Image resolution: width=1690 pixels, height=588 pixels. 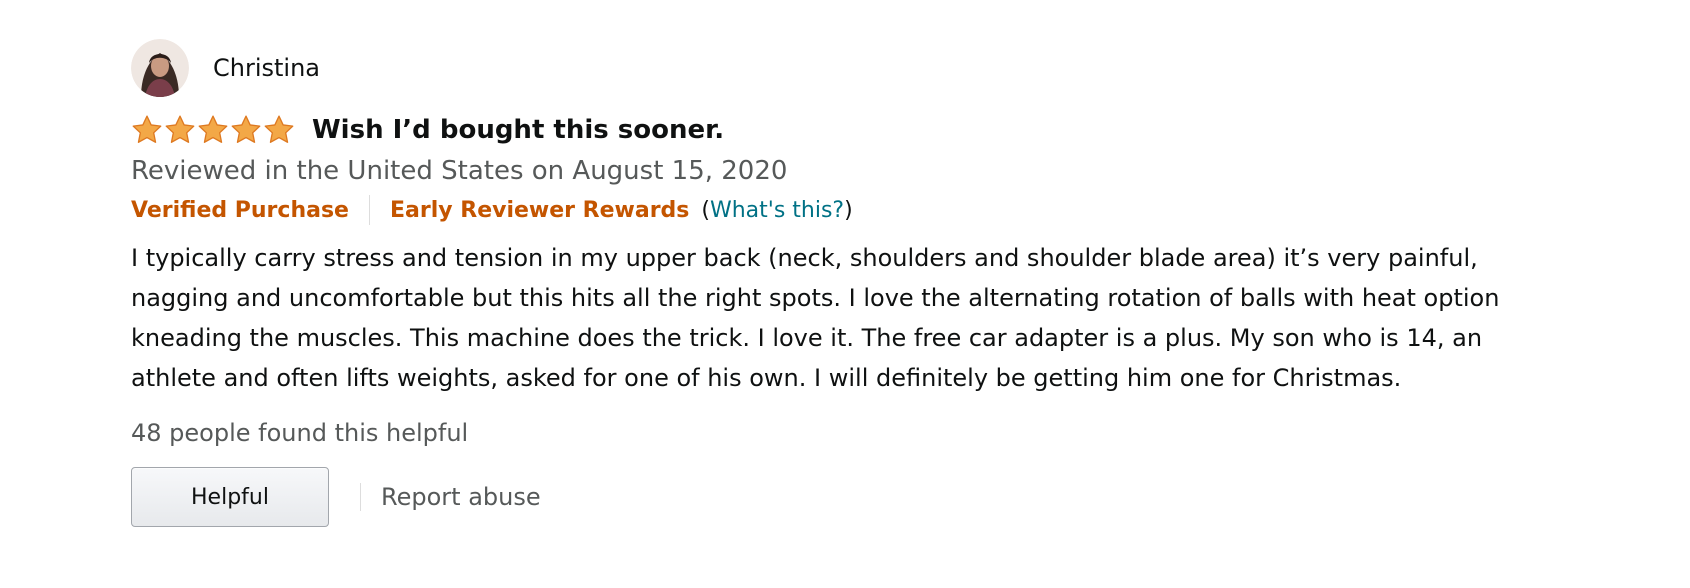 I want to click on verified-purchase-badge: Verified Purchase, so click(x=240, y=210).